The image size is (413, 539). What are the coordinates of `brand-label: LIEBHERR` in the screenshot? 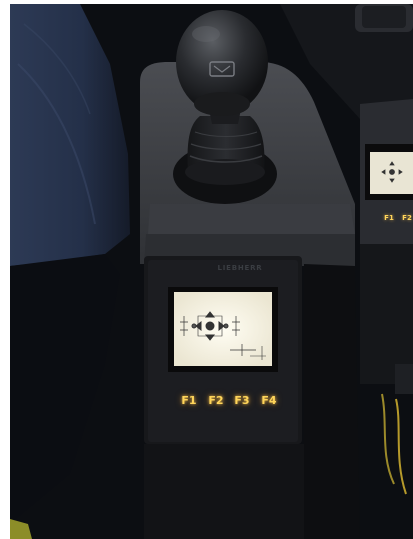 It's located at (240, 268).